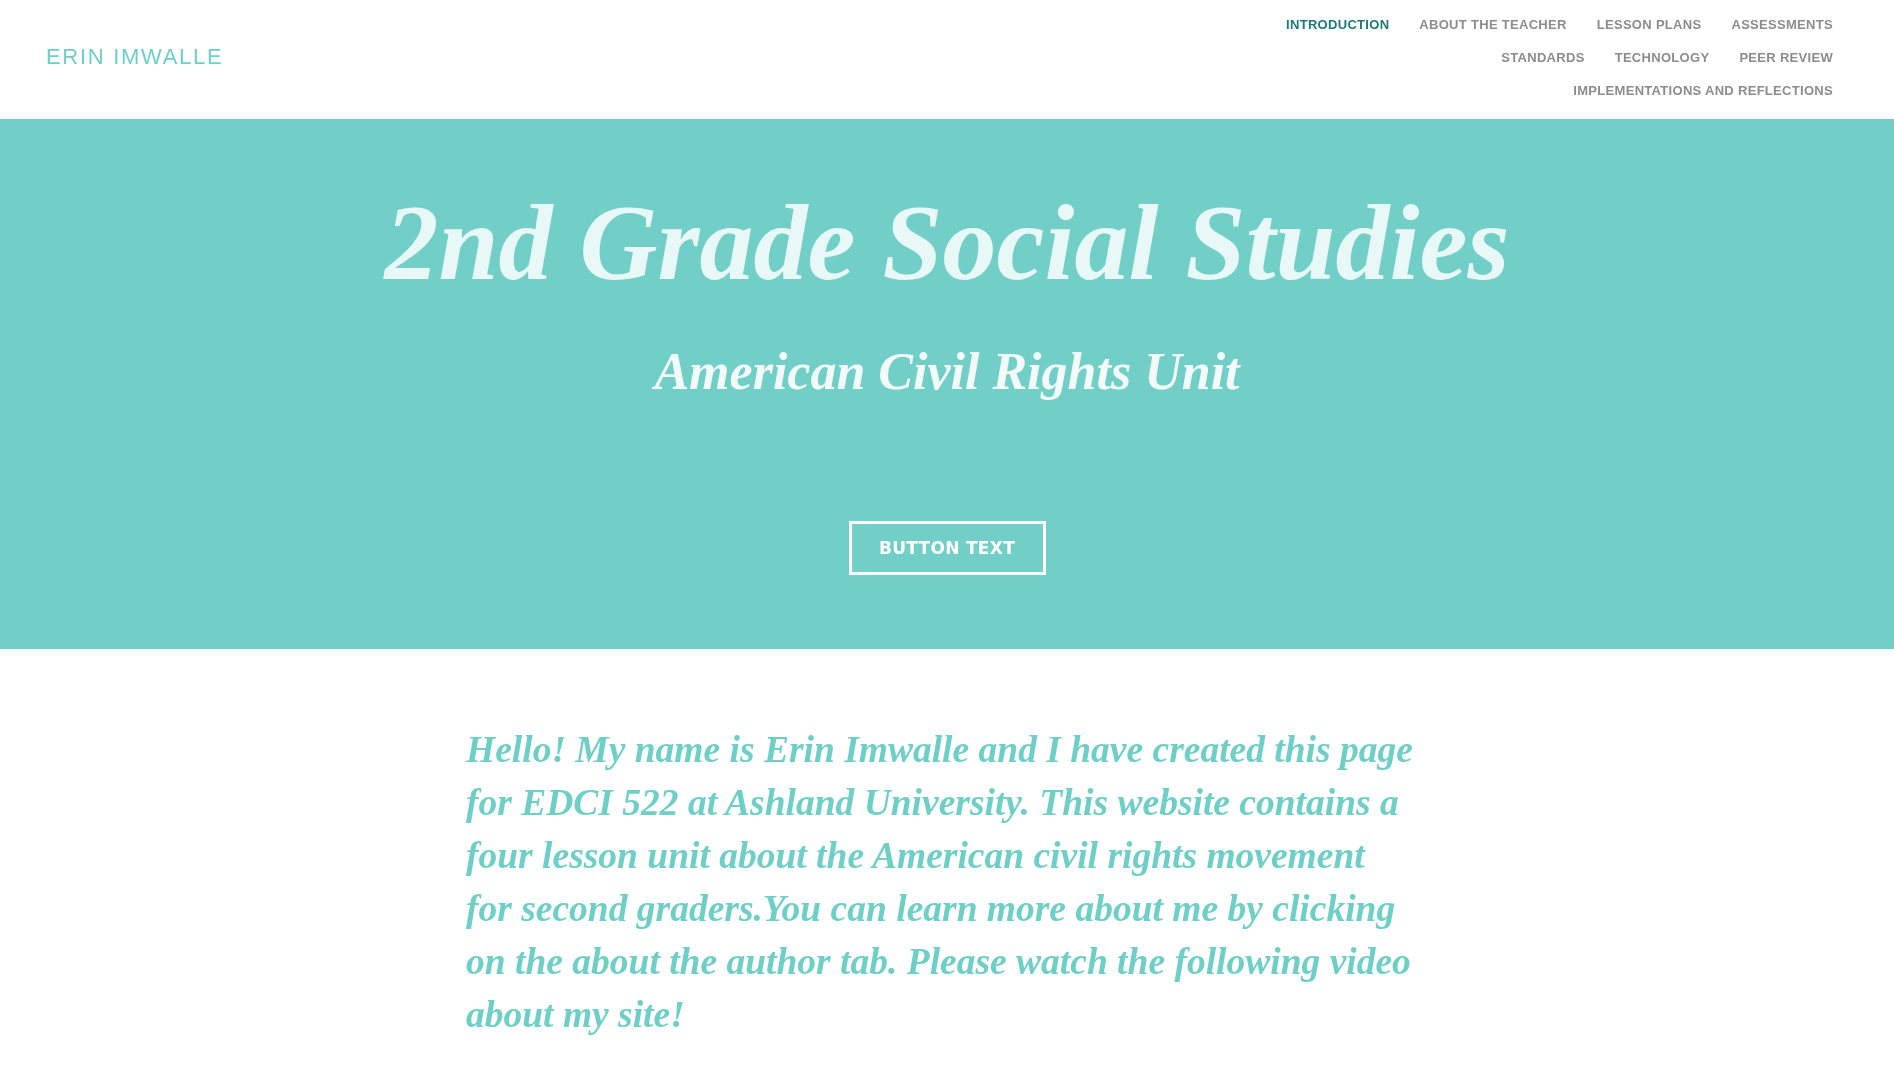  What do you see at coordinates (1786, 57) in the screenshot?
I see `nav-link: PEER REVIEW` at bounding box center [1786, 57].